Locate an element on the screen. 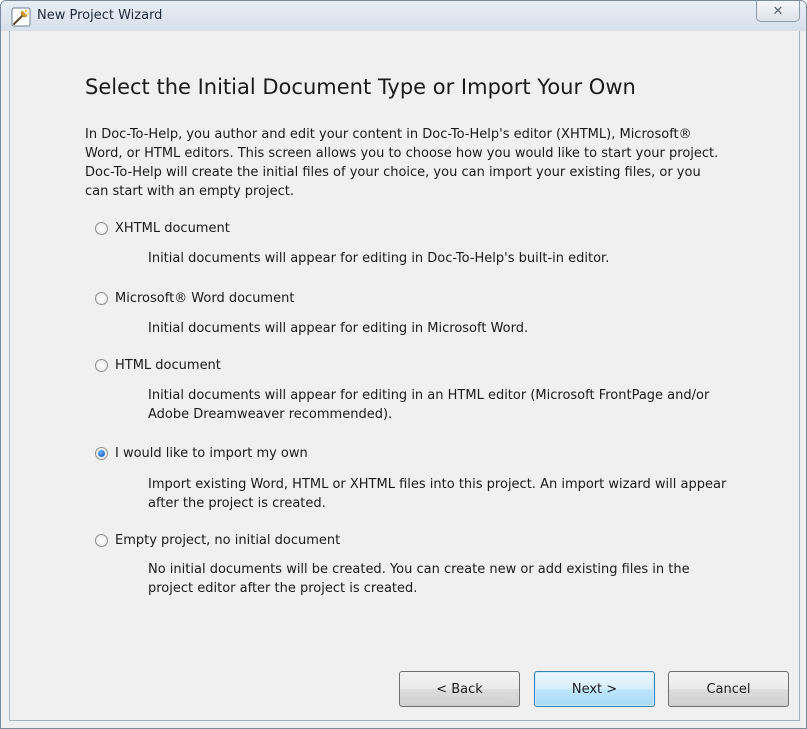  option-label-word: Microsoft® Word document is located at coordinates (204, 298).